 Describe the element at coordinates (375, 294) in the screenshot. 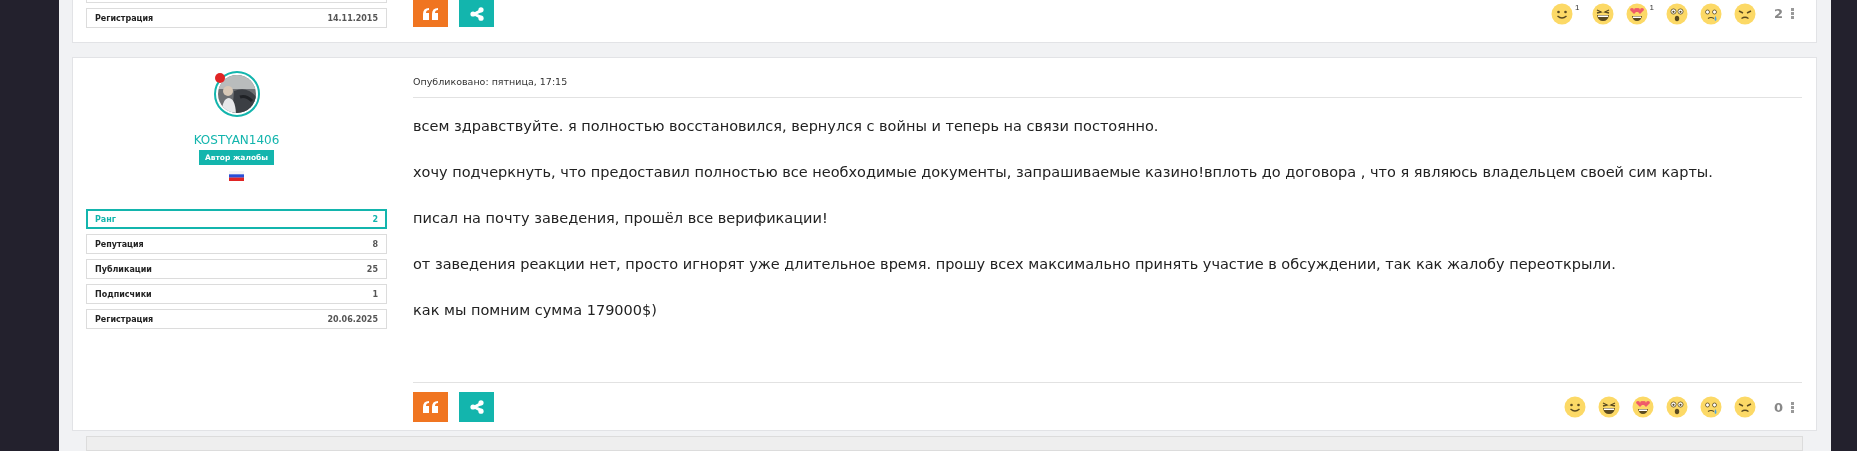

I see `stat-value: 1` at that location.